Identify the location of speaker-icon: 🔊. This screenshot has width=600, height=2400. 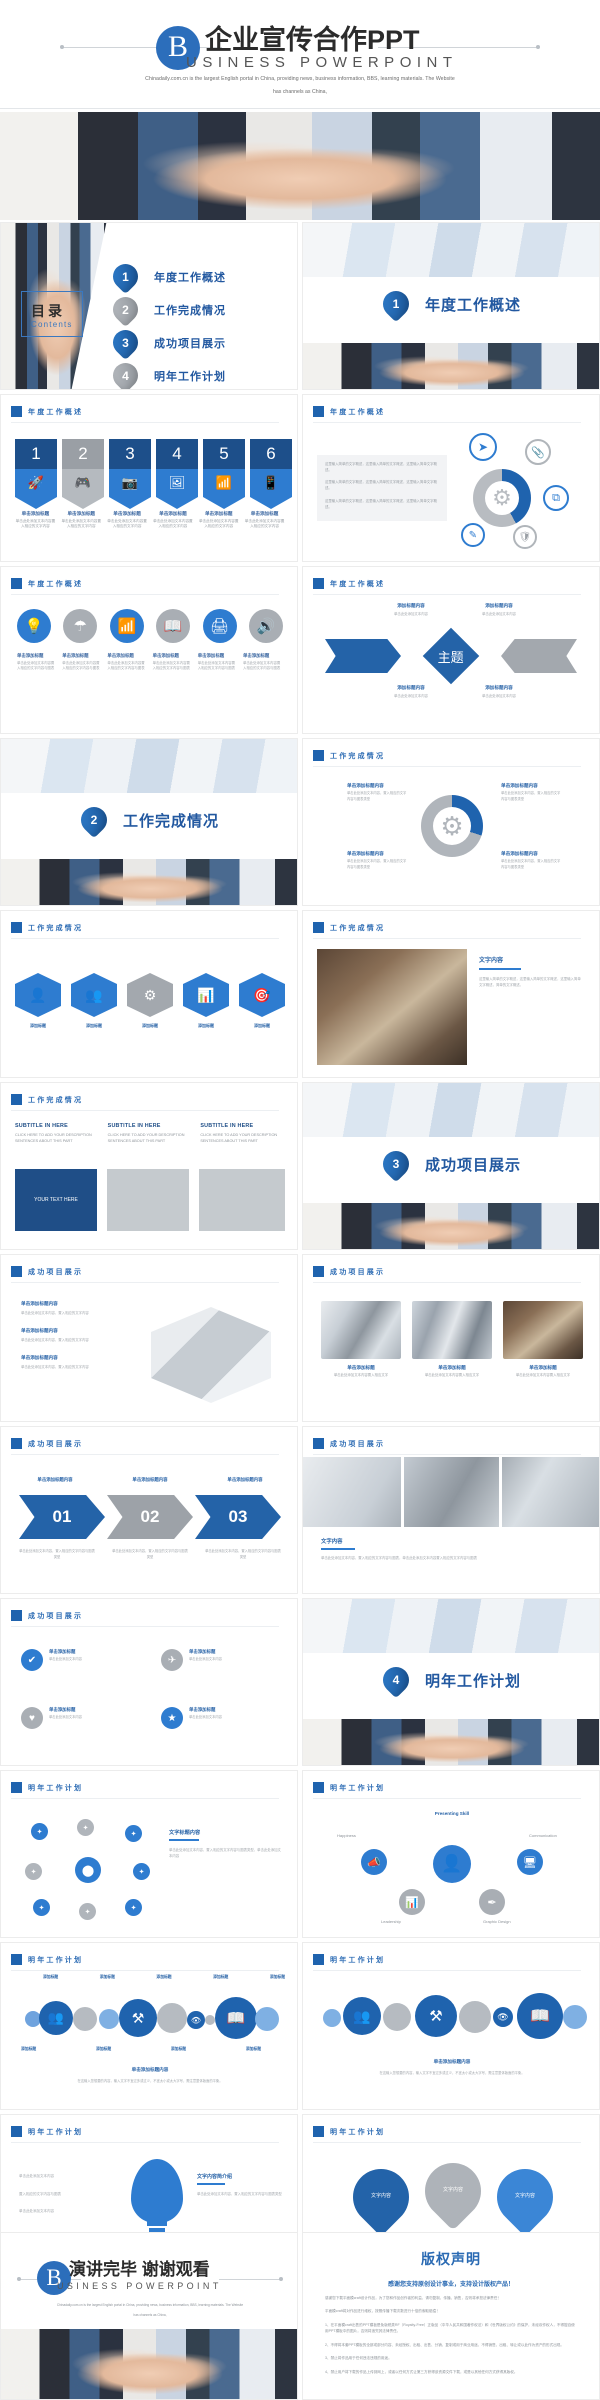
(265, 626).